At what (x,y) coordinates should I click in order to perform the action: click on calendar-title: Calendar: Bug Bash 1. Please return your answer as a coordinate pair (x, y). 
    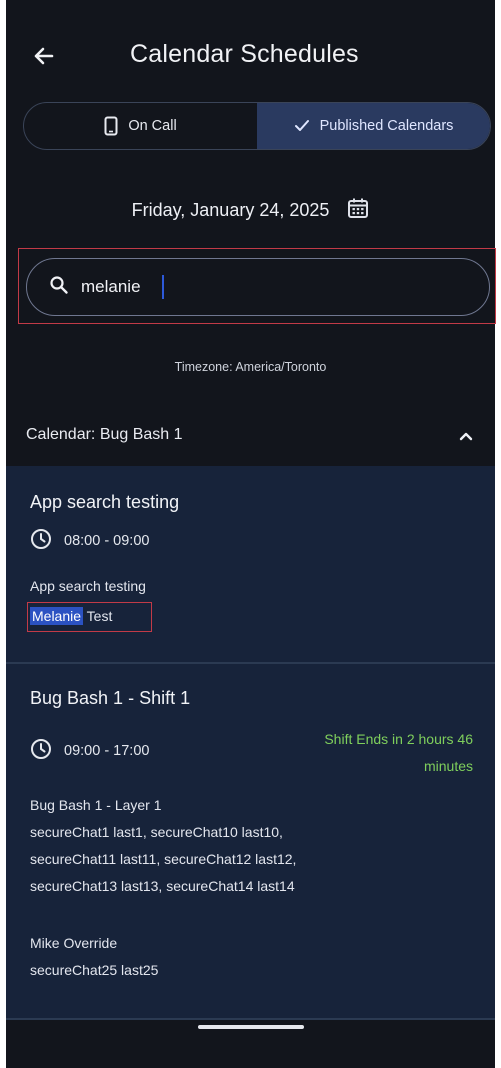
    Looking at the image, I should click on (104, 434).